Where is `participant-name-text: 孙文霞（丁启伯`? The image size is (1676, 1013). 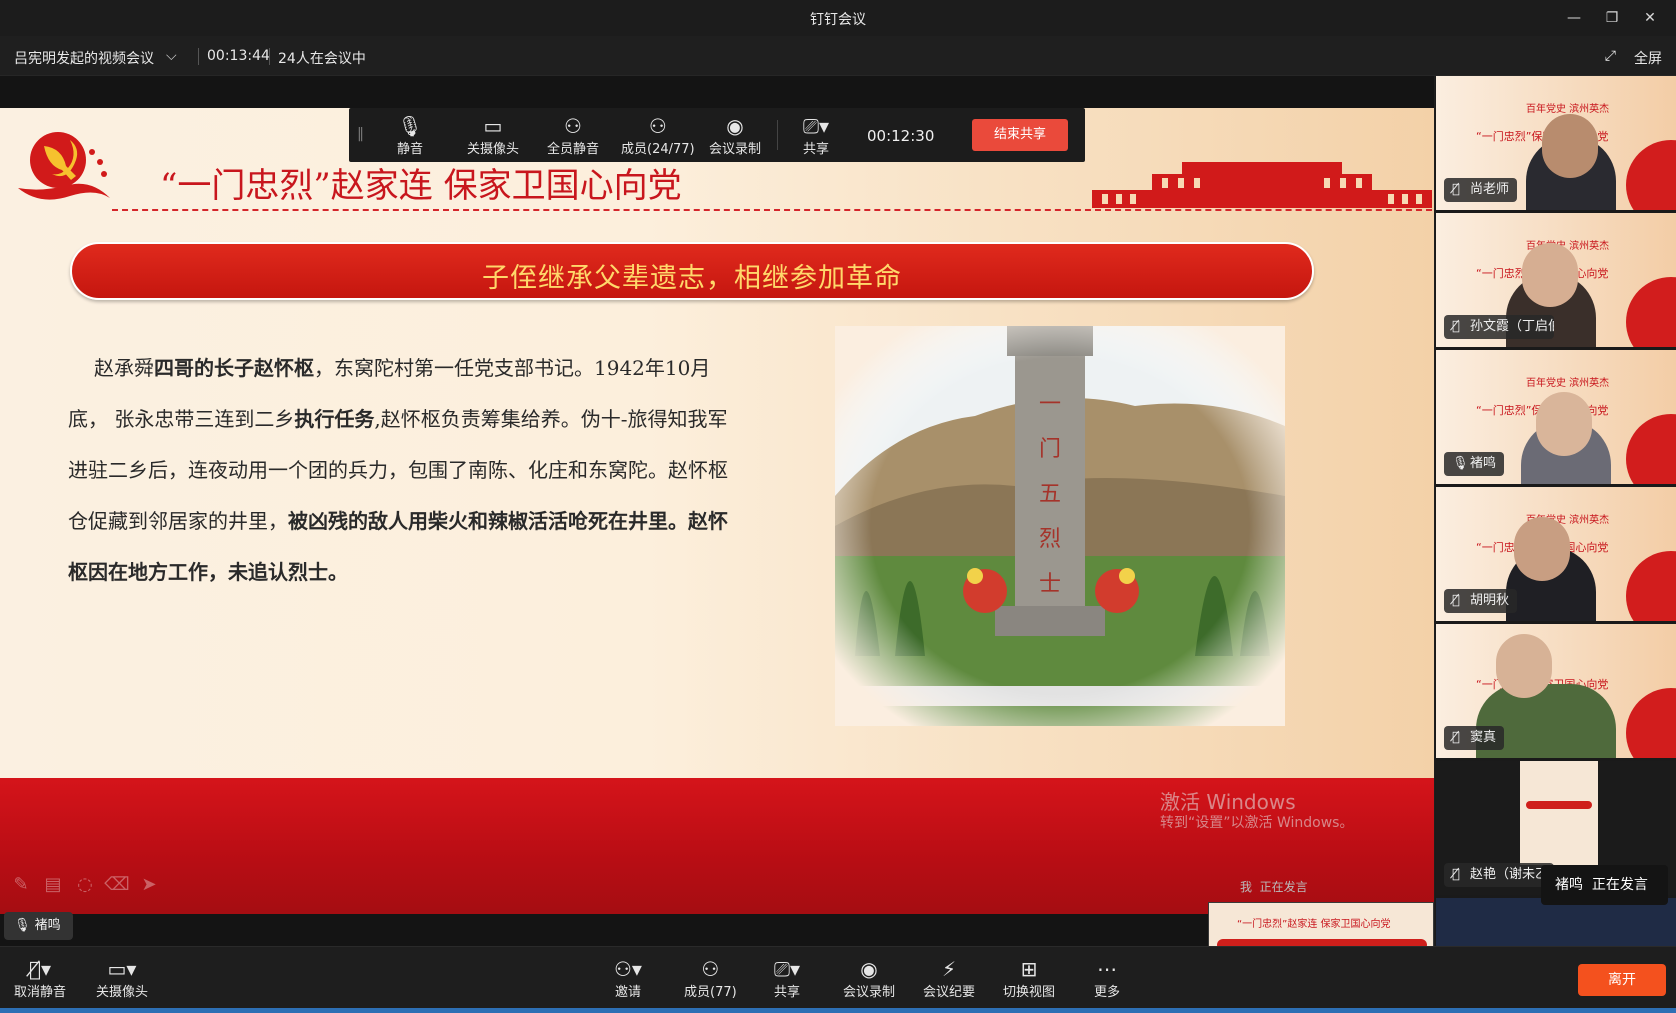
participant-name-text: 孙文霞（丁启伯 is located at coordinates (1512, 326).